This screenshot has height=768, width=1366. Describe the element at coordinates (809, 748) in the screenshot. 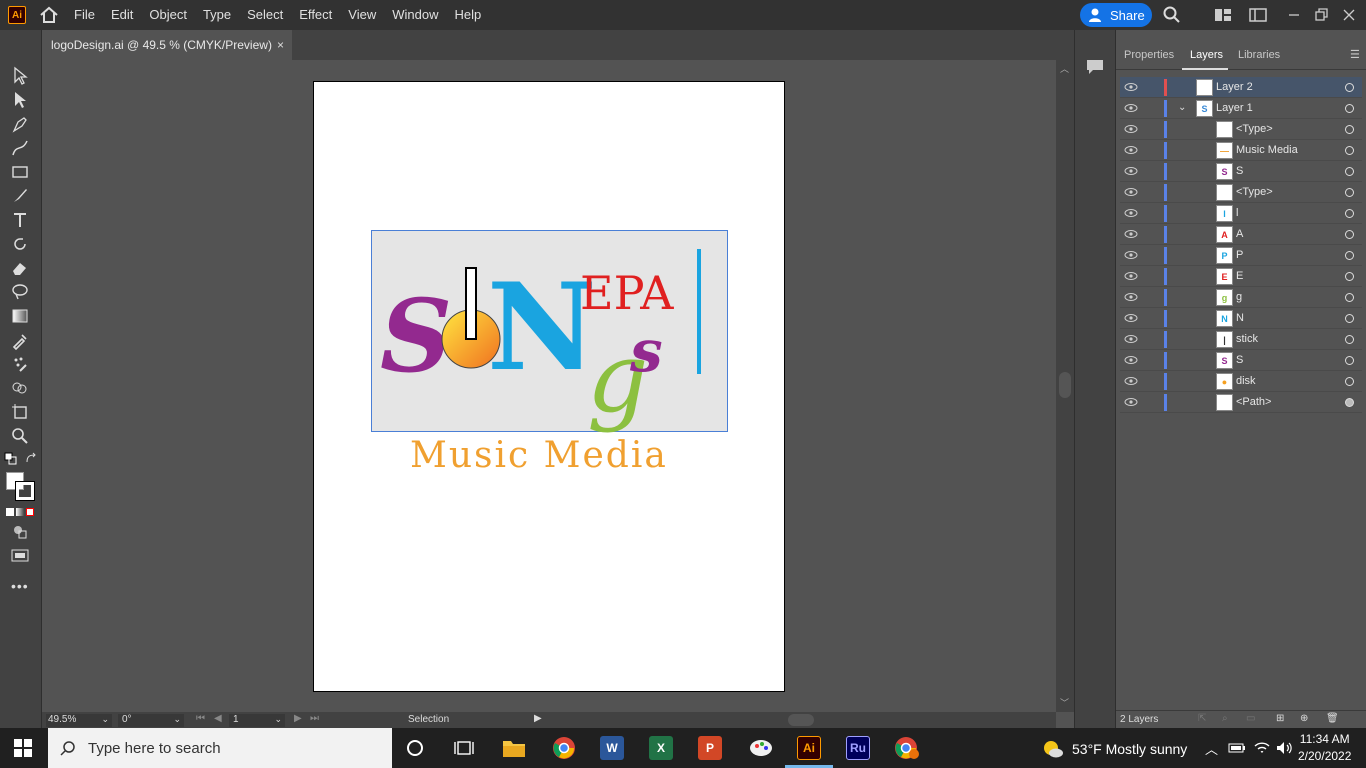

I see `illustrator-app-icon: Ai` at that location.